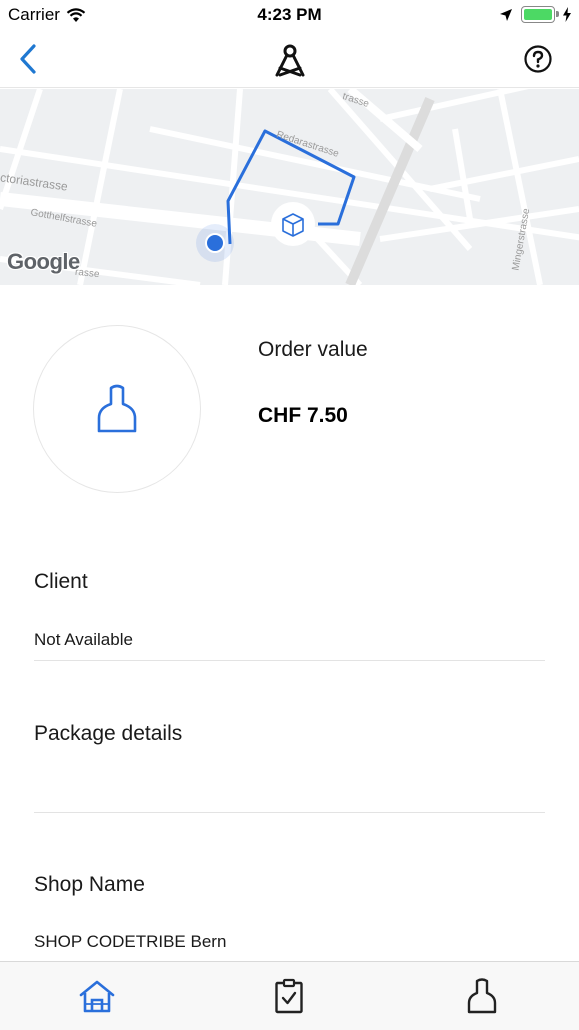 Image resolution: width=579 pixels, height=1030 pixels. I want to click on status-right, so click(535, 14).